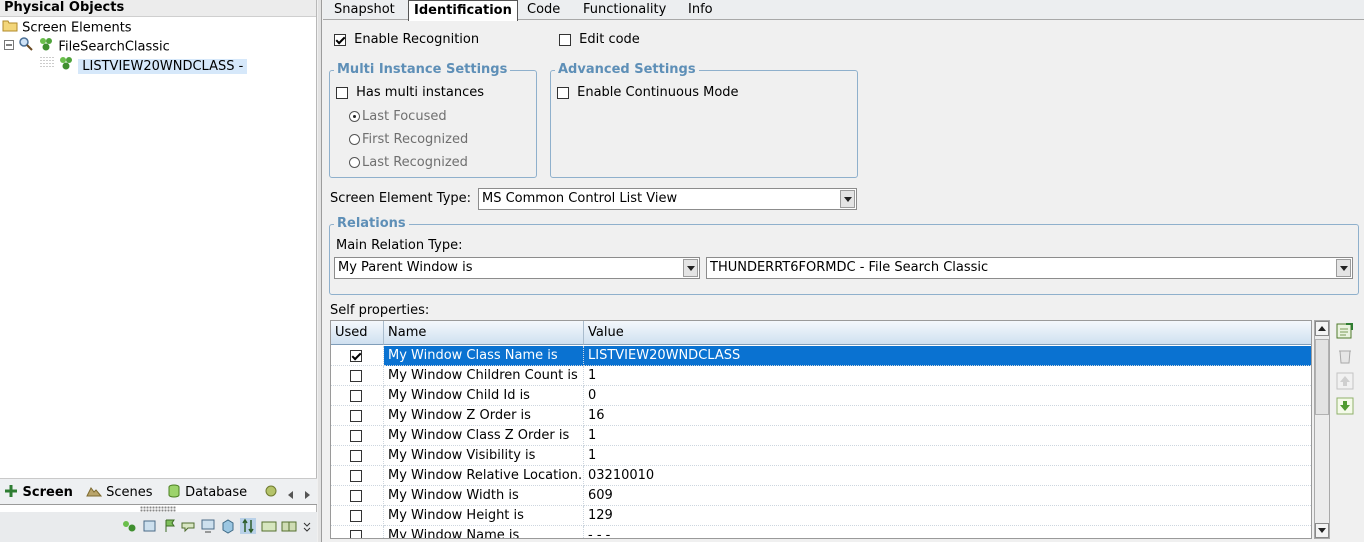  Describe the element at coordinates (271, 493) in the screenshot. I see `extra-tabs` at that location.